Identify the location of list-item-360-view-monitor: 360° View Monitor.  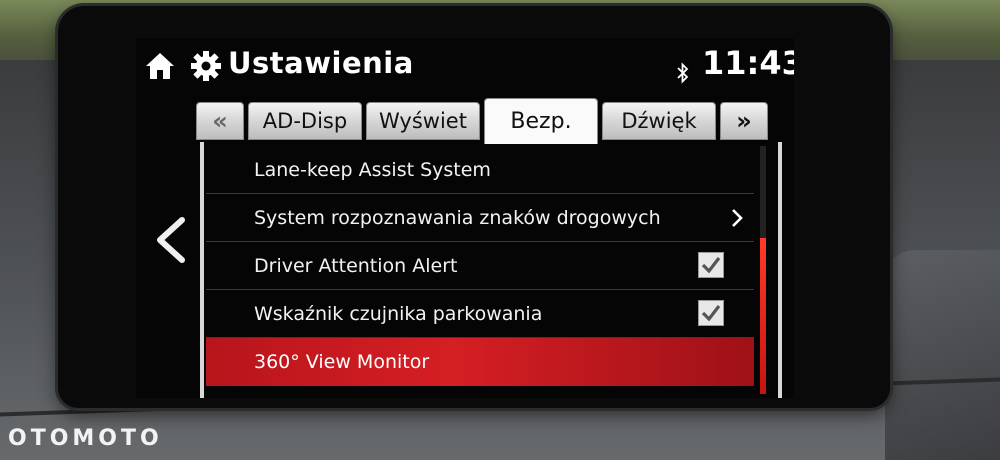
(480, 362).